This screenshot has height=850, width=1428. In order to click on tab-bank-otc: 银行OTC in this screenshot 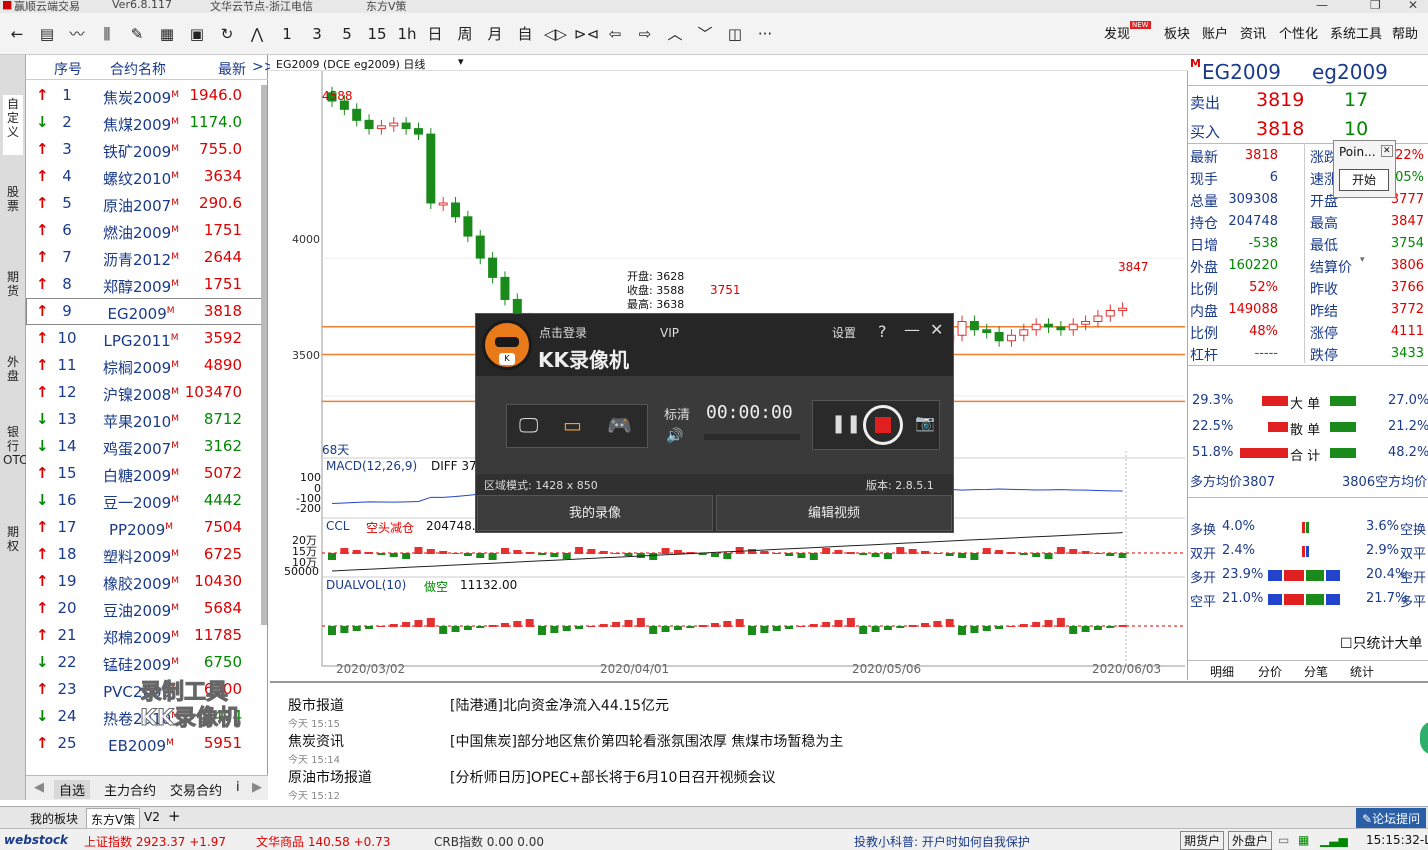, I will do `click(15, 446)`.